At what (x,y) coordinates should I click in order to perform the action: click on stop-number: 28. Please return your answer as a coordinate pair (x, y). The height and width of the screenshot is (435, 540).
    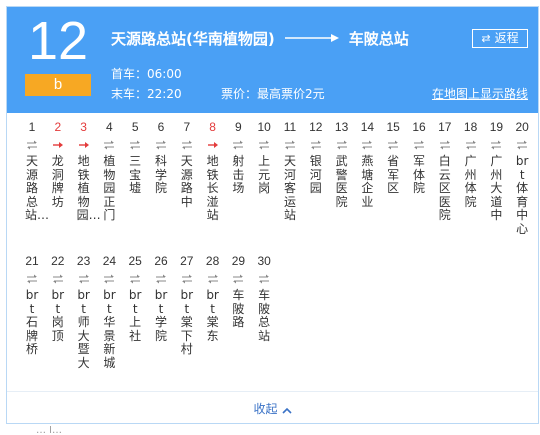
    Looking at the image, I should click on (212, 261).